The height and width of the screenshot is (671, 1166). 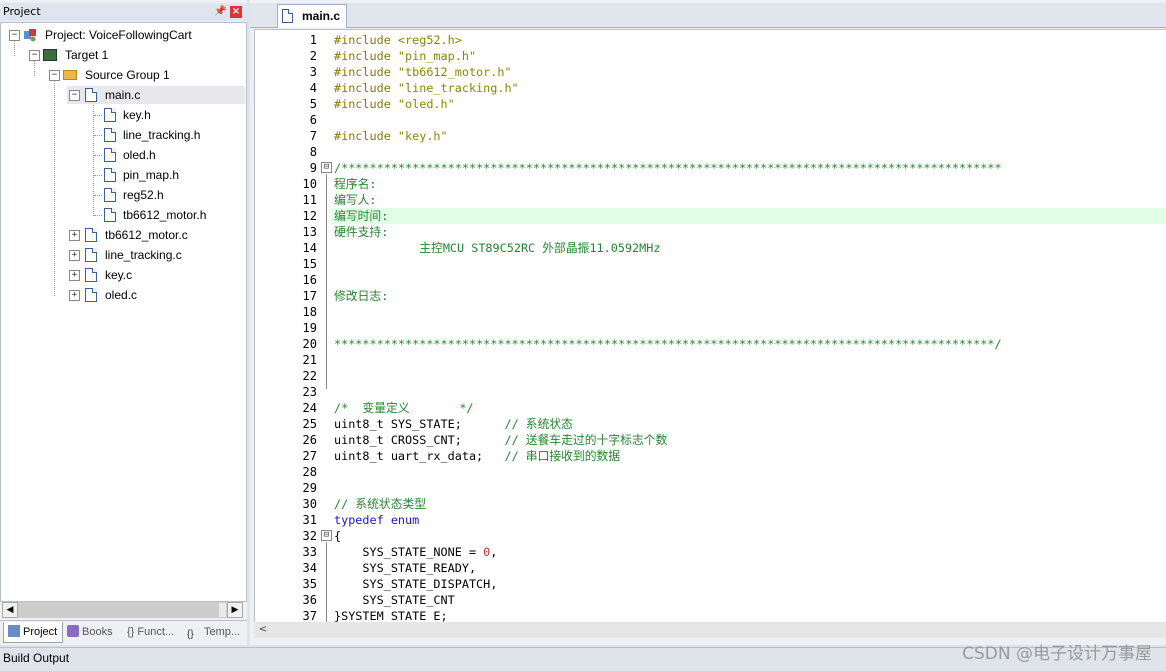 I want to click on line-number: 36, so click(x=309, y=600).